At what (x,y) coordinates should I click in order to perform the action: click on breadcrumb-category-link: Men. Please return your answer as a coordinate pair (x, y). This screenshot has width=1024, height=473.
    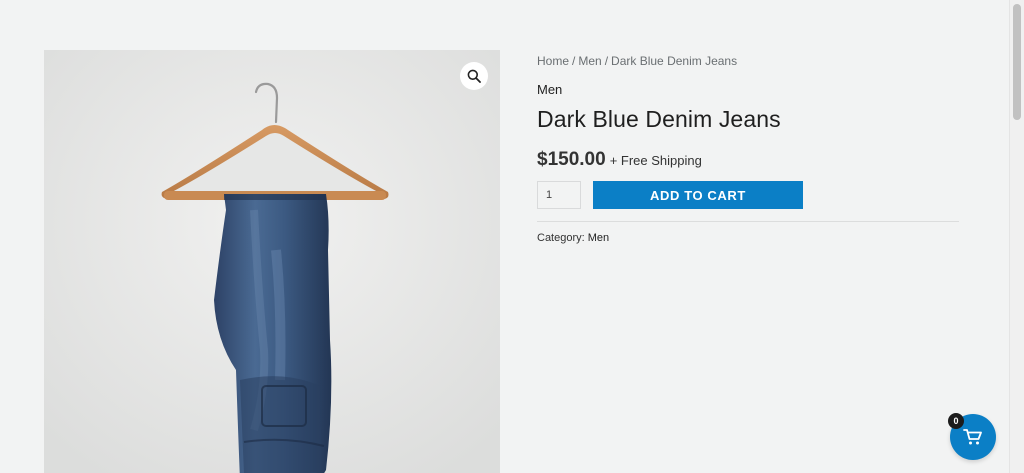
    Looking at the image, I should click on (589, 61).